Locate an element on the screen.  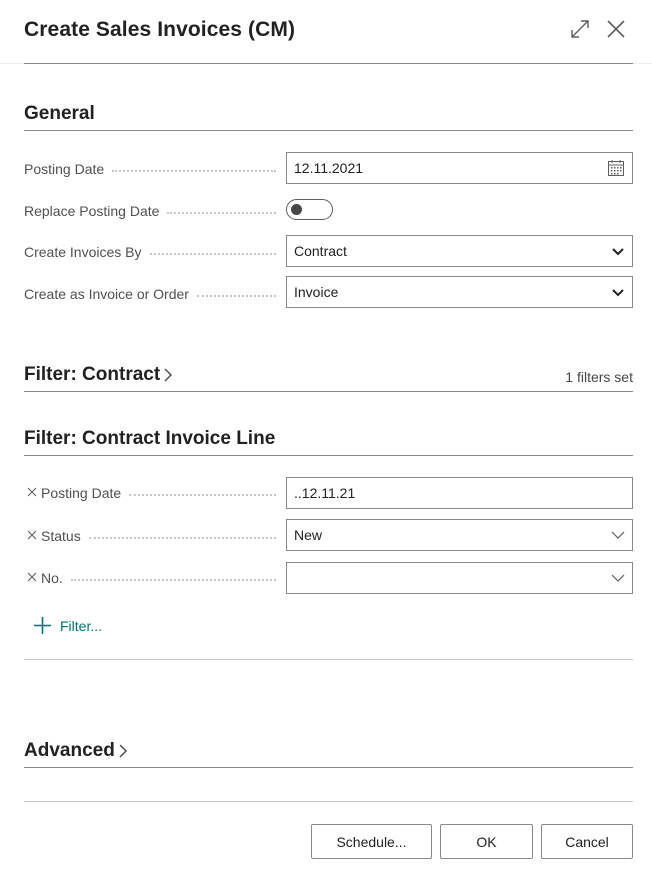
filter-no-label-text: No. is located at coordinates (52, 578).